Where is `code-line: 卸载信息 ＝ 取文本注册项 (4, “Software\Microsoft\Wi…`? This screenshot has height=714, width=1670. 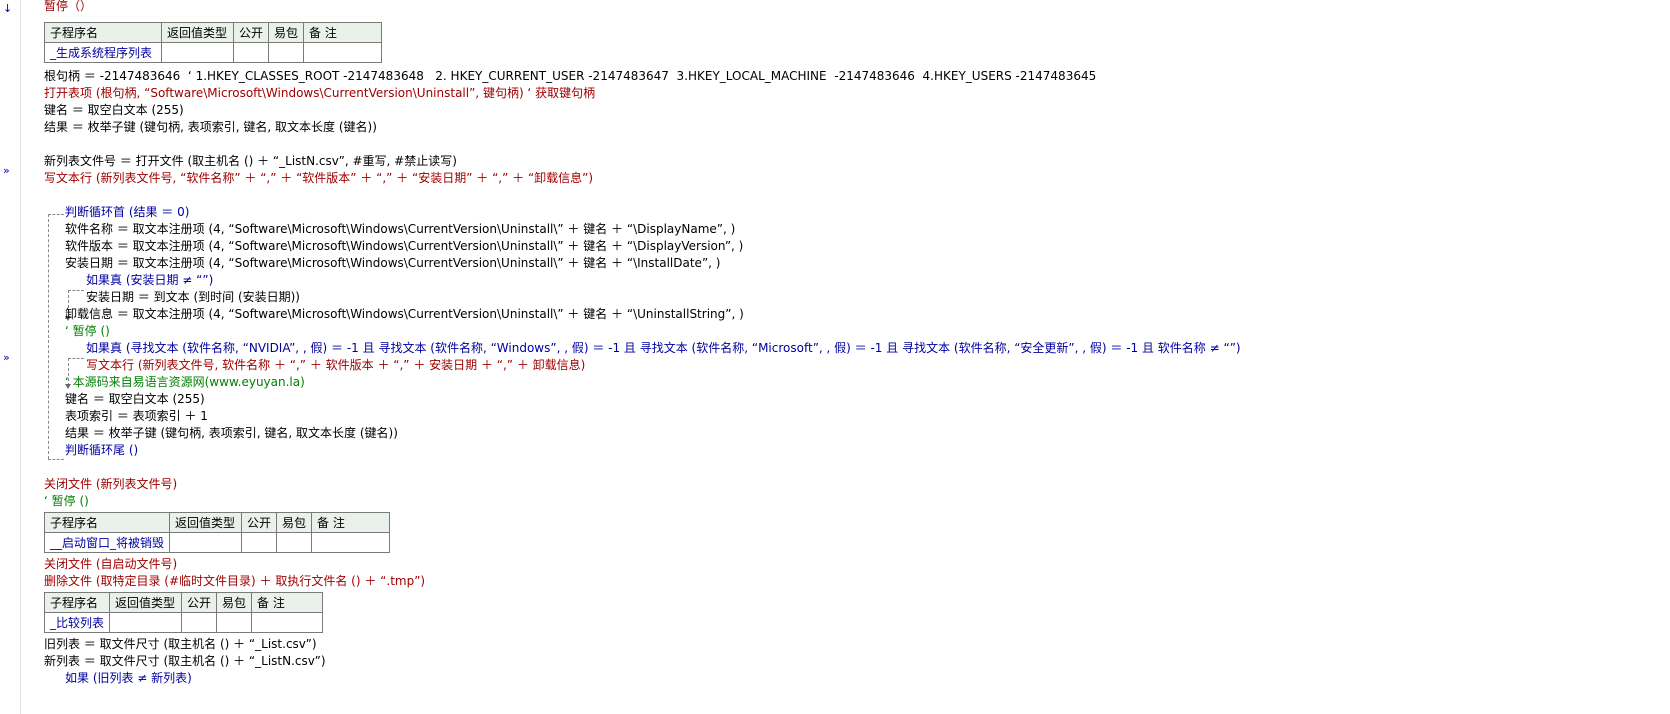 code-line: 卸载信息 ＝ 取文本注册项 (4, “Software\Microsoft\Wi… is located at coordinates (404, 314).